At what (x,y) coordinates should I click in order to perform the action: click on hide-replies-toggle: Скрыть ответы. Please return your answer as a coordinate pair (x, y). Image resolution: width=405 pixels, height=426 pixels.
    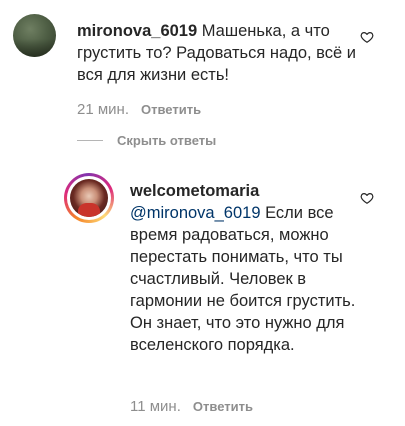
    Looking at the image, I should click on (146, 140).